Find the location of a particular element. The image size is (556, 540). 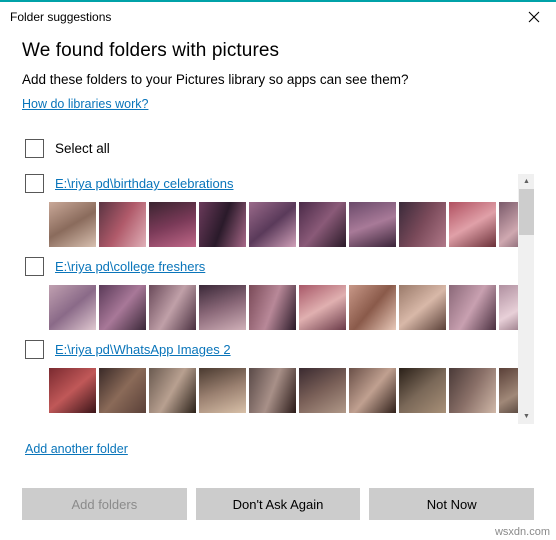

select-all-row: Select all is located at coordinates (279, 148).